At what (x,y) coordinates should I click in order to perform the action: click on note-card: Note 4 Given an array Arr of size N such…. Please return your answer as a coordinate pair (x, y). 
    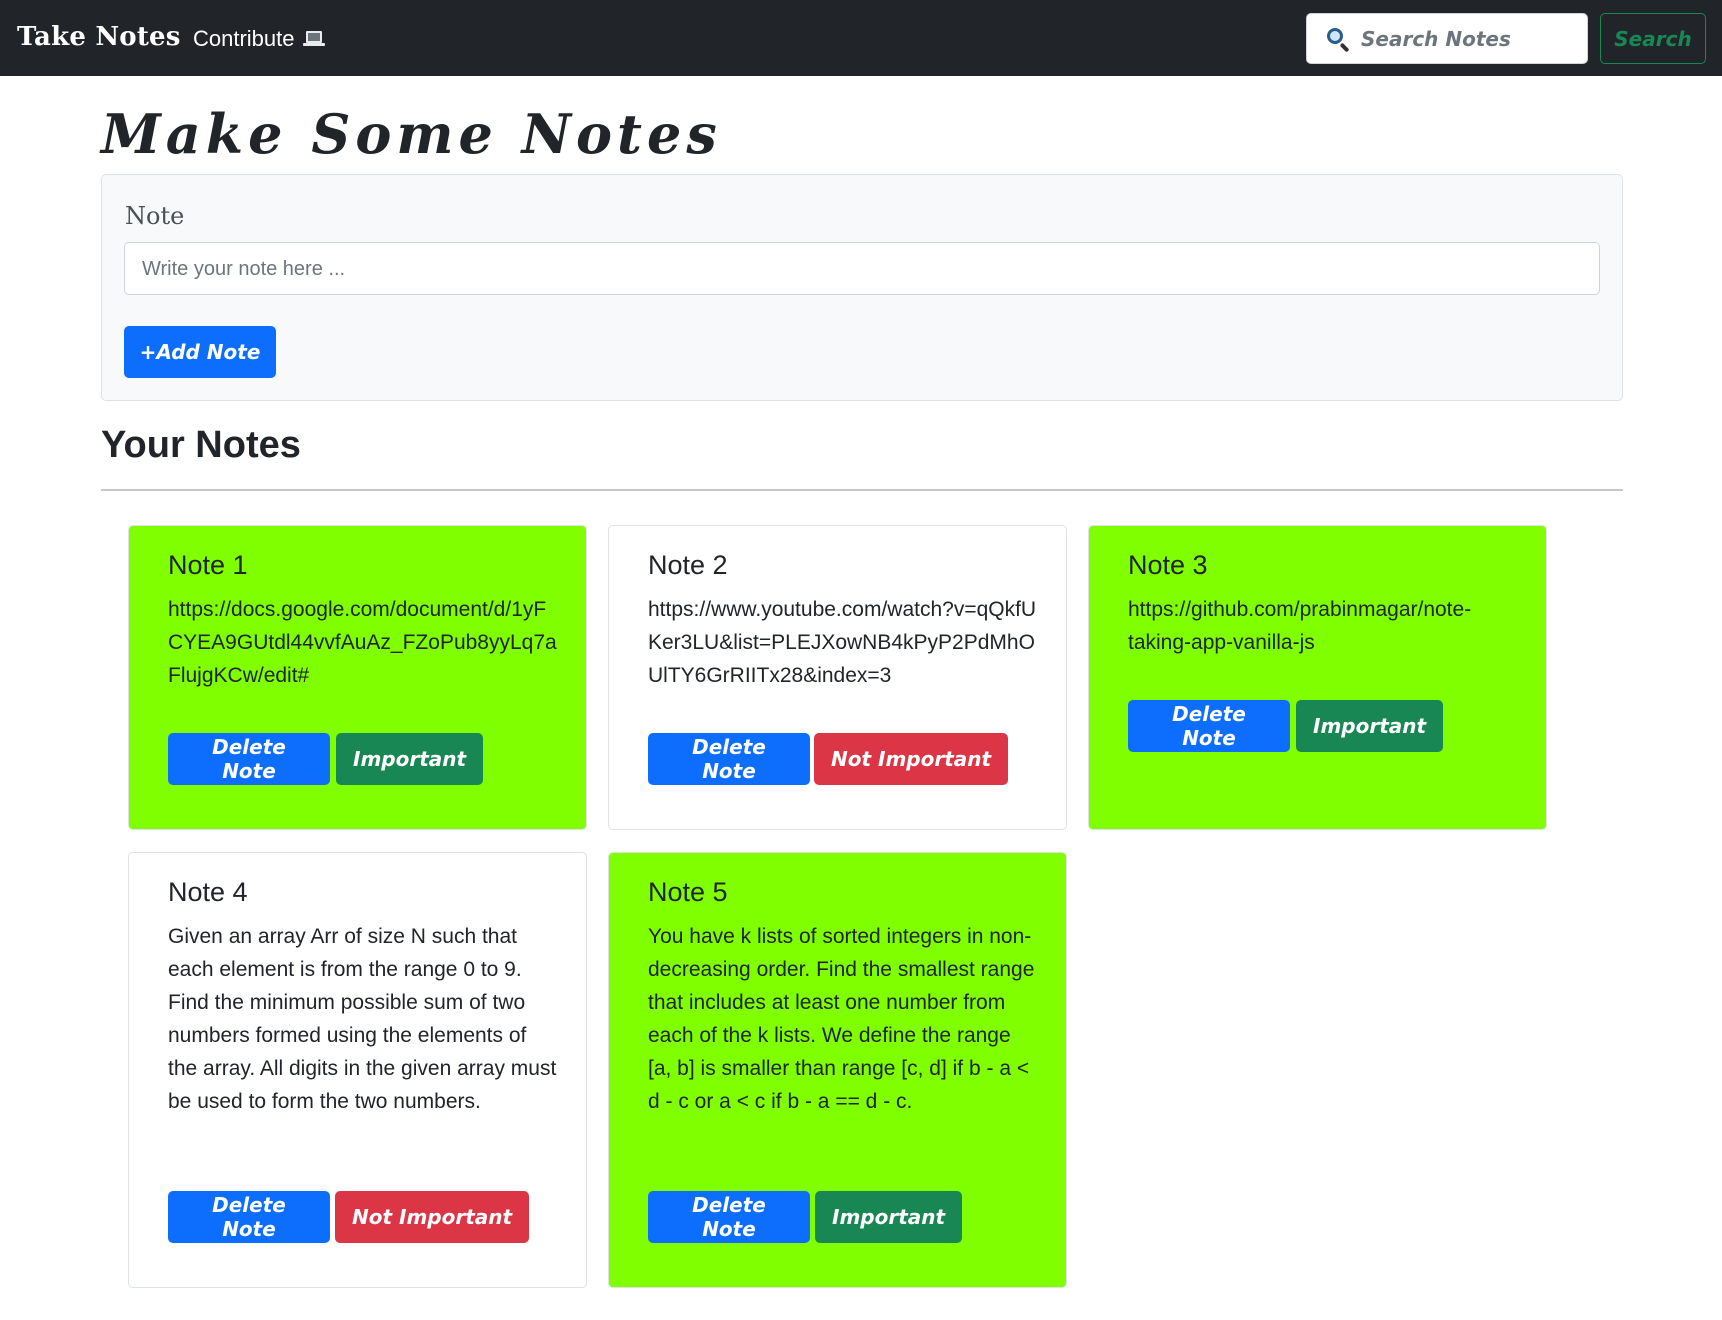
    Looking at the image, I should click on (357, 1070).